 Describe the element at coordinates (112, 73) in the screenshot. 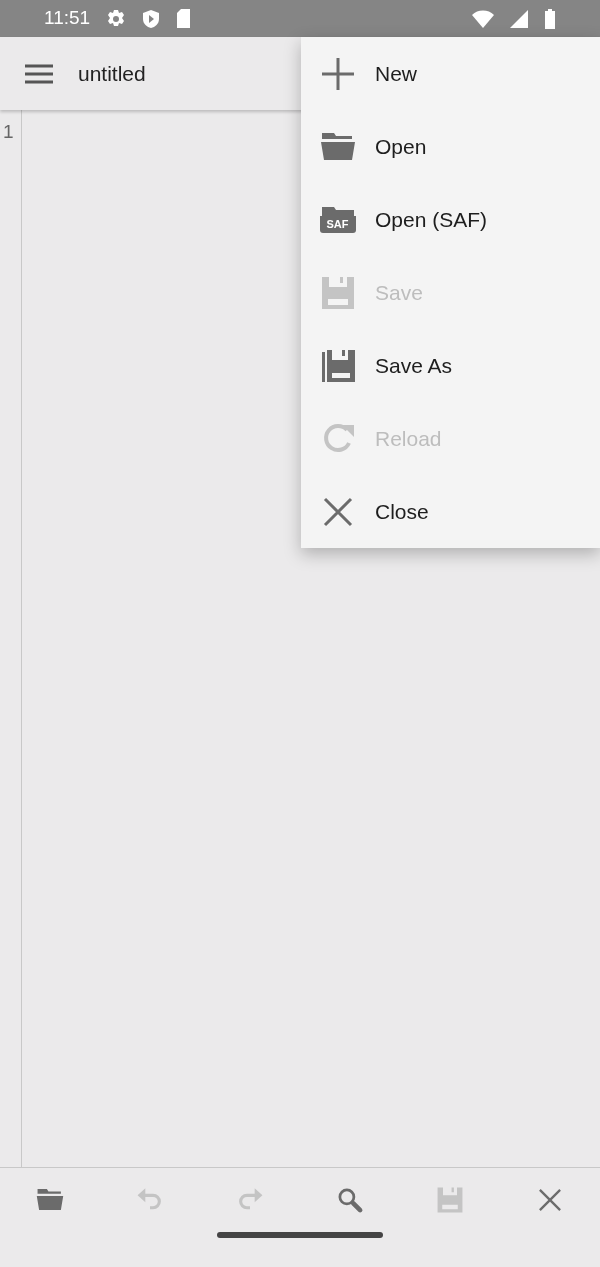

I see `document-title: untitled` at that location.